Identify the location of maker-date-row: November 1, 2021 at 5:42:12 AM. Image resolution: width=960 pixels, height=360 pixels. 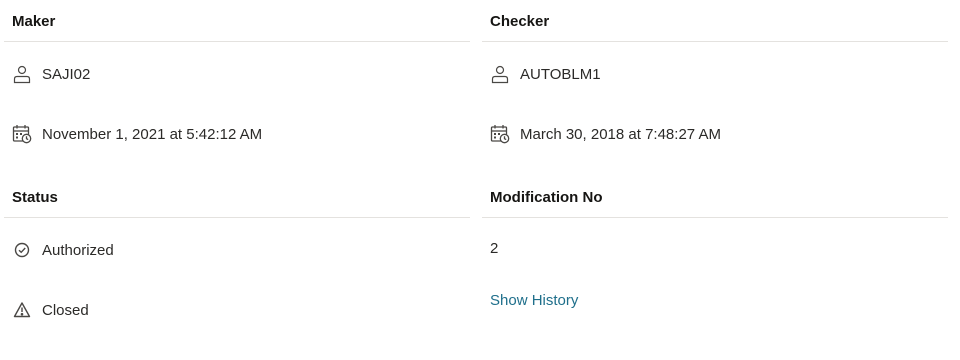
(137, 134).